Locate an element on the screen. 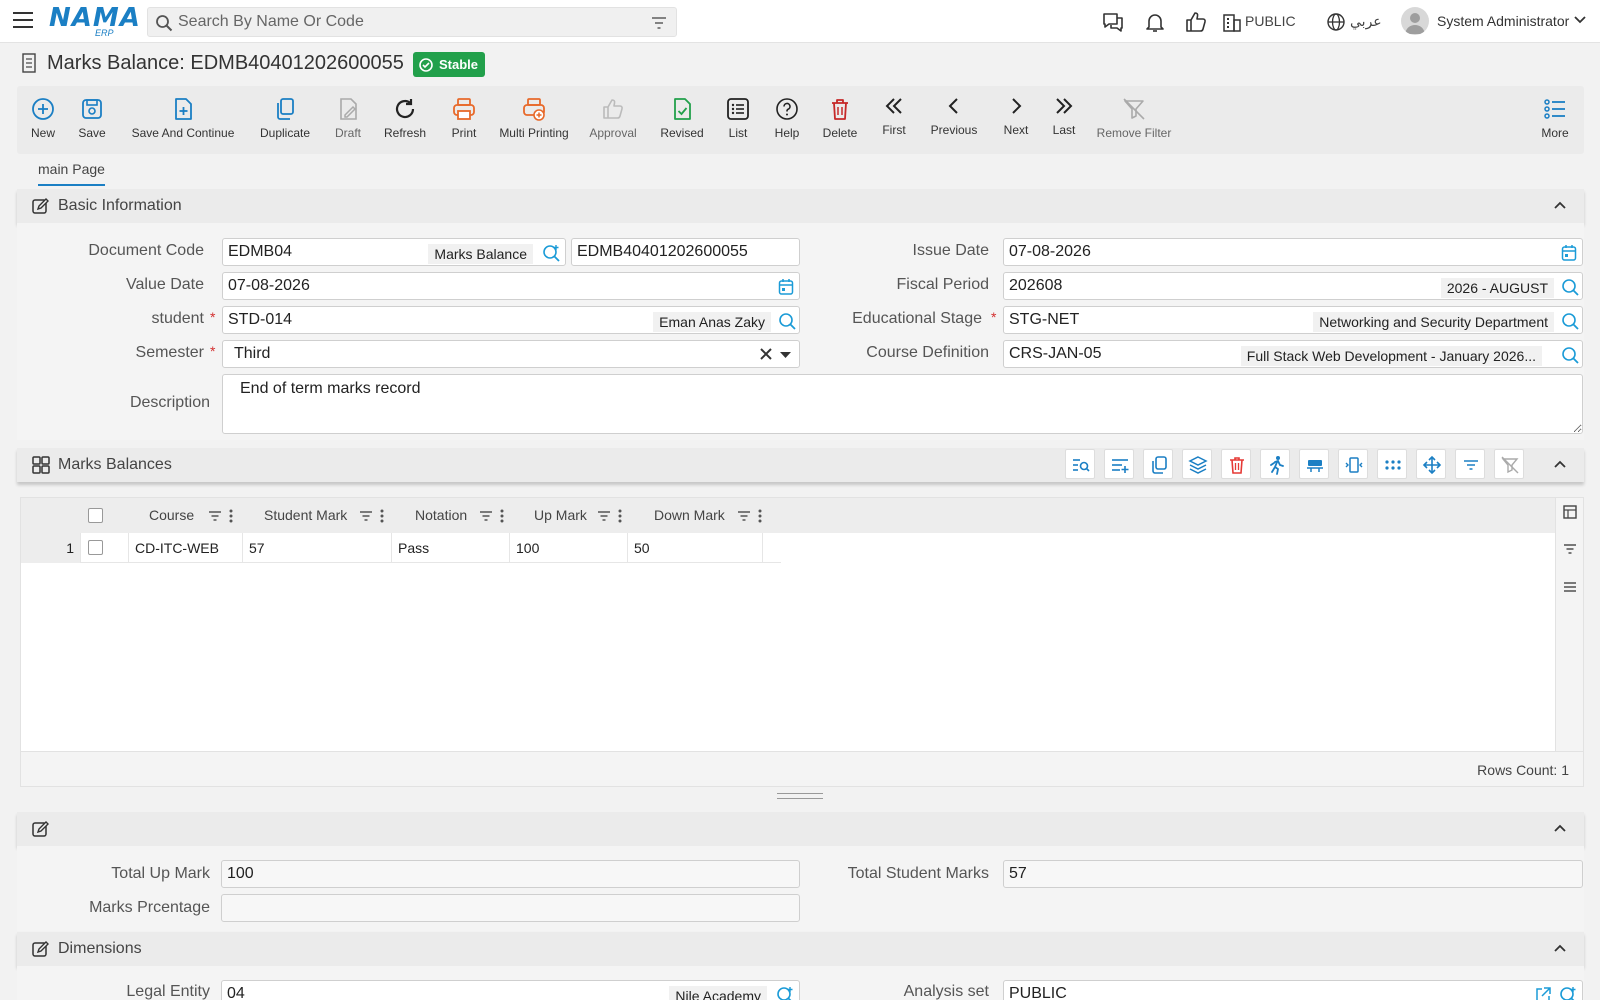 This screenshot has height=1000, width=1600. resize-handle is located at coordinates (800, 796).